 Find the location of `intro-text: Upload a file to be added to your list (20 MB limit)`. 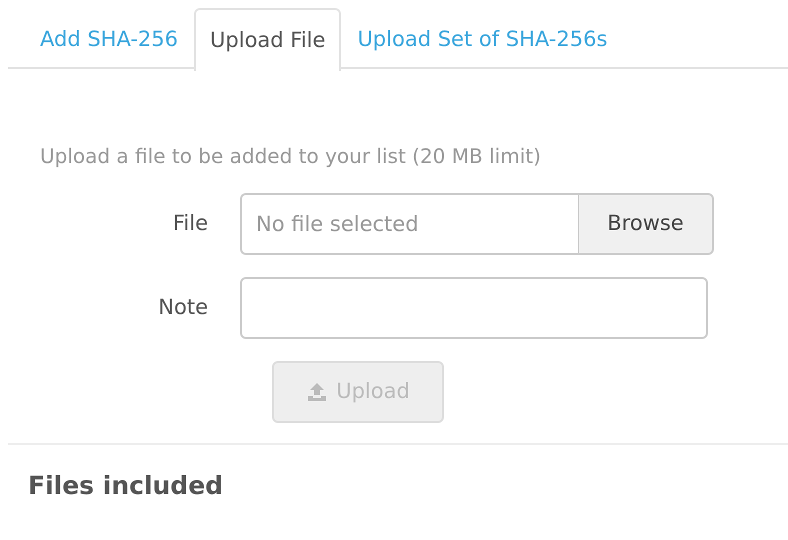

intro-text: Upload a file to be added to your list (20 MB limit) is located at coordinates (291, 156).